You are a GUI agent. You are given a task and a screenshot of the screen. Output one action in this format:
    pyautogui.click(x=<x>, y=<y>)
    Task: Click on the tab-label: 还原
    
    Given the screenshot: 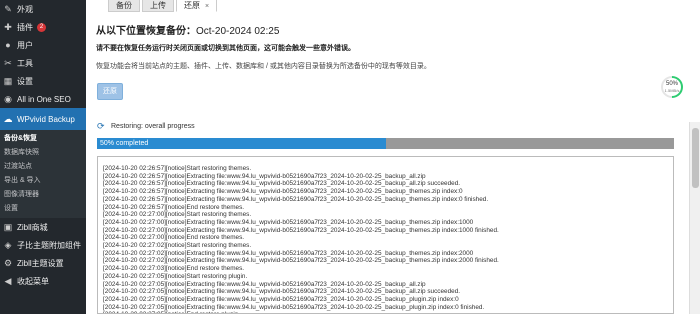 What is the action you would take?
    pyautogui.click(x=192, y=5)
    